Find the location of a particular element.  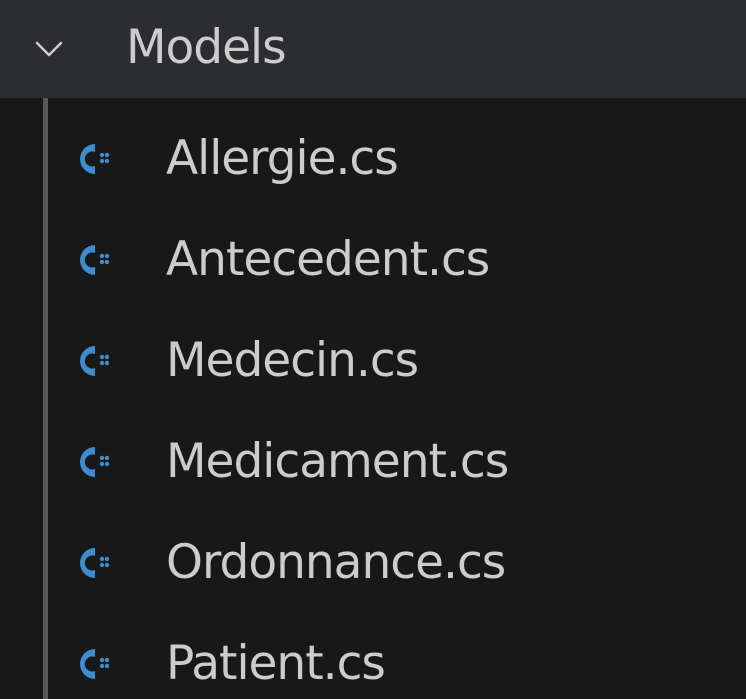

file-item-patient: Patient.cs is located at coordinates (373, 656).